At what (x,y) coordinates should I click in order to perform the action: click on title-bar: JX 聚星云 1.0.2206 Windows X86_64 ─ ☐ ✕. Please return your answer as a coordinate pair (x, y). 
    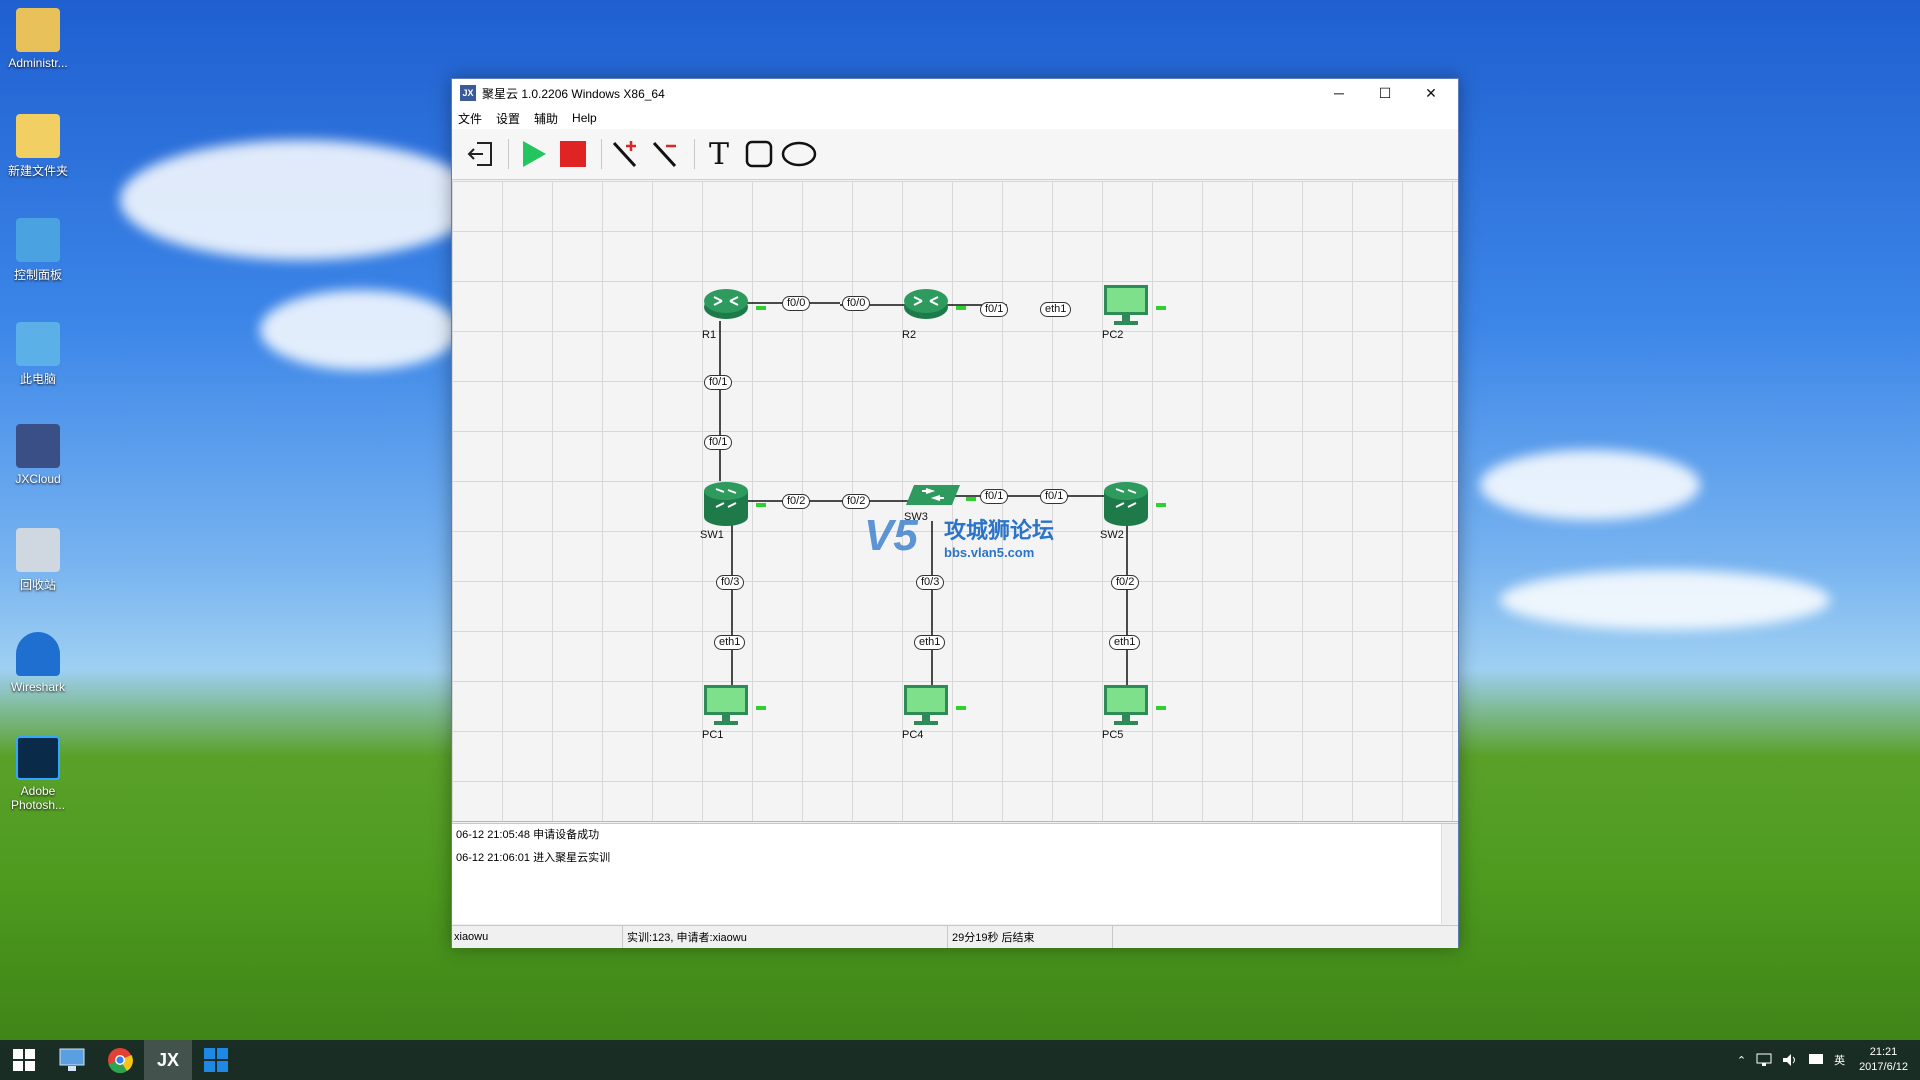
    Looking at the image, I should click on (955, 93).